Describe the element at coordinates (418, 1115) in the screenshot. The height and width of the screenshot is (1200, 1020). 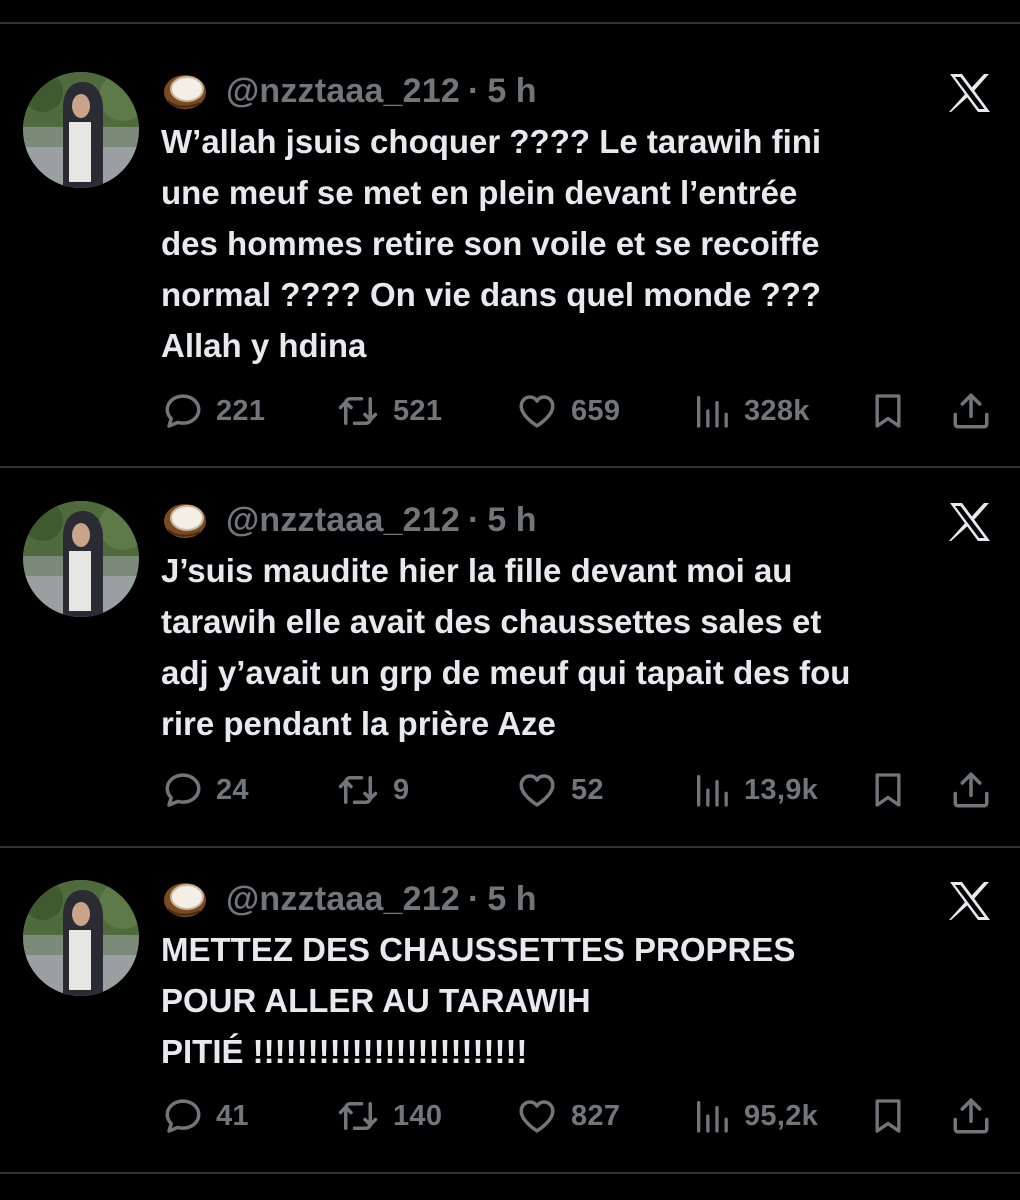
I see `repost-count: 140` at that location.